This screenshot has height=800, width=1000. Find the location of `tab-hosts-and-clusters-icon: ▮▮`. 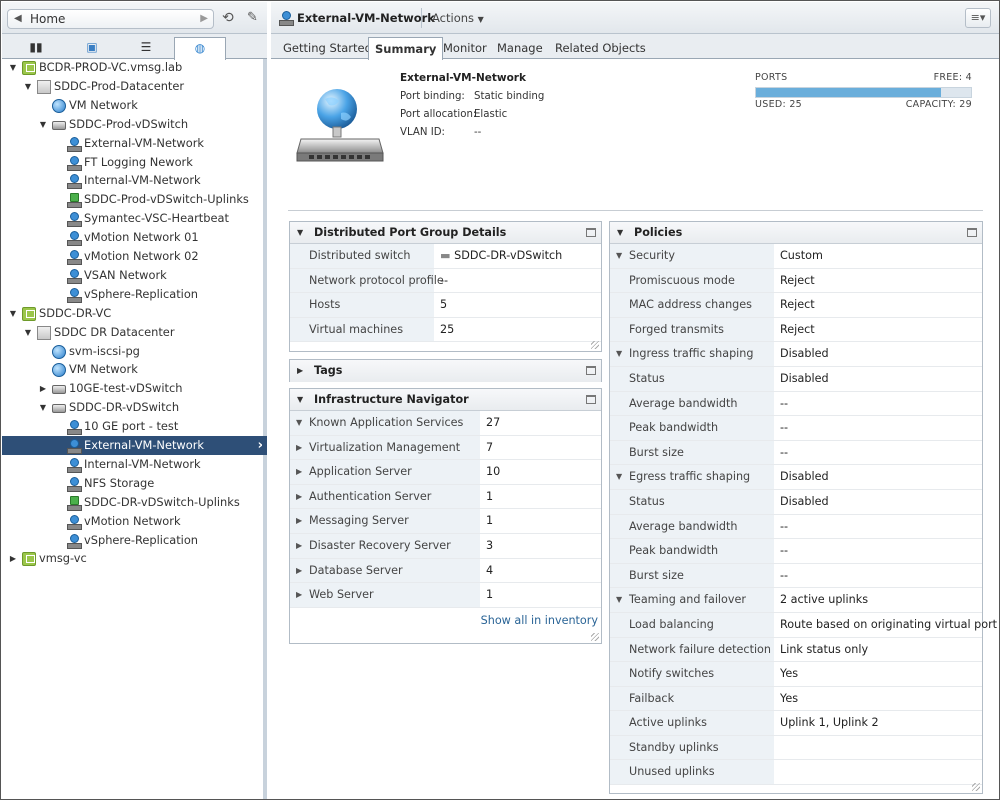

tab-hosts-and-clusters-icon: ▮▮ is located at coordinates (36, 48).